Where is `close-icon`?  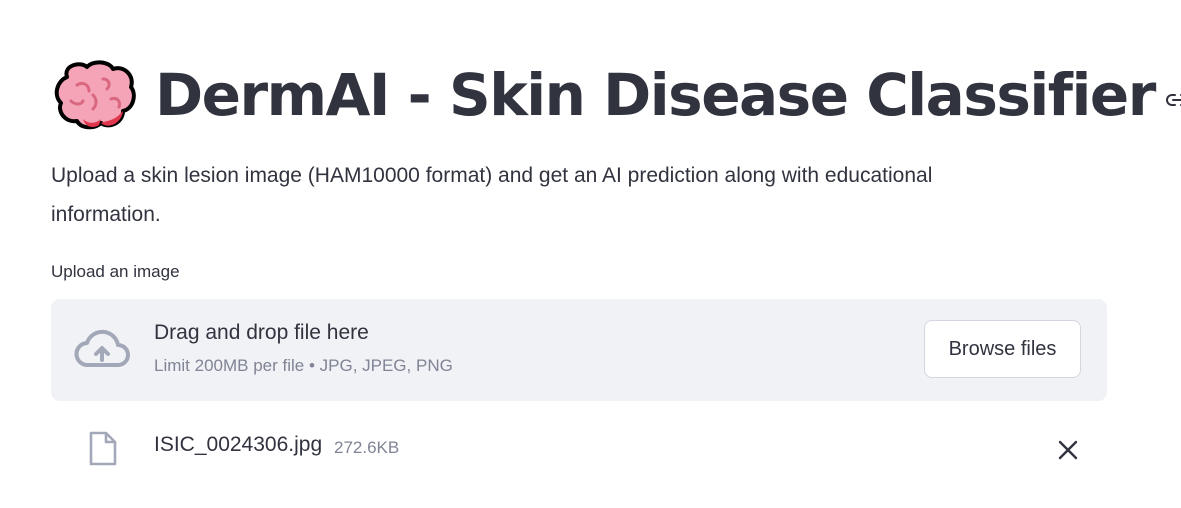 close-icon is located at coordinates (1068, 450).